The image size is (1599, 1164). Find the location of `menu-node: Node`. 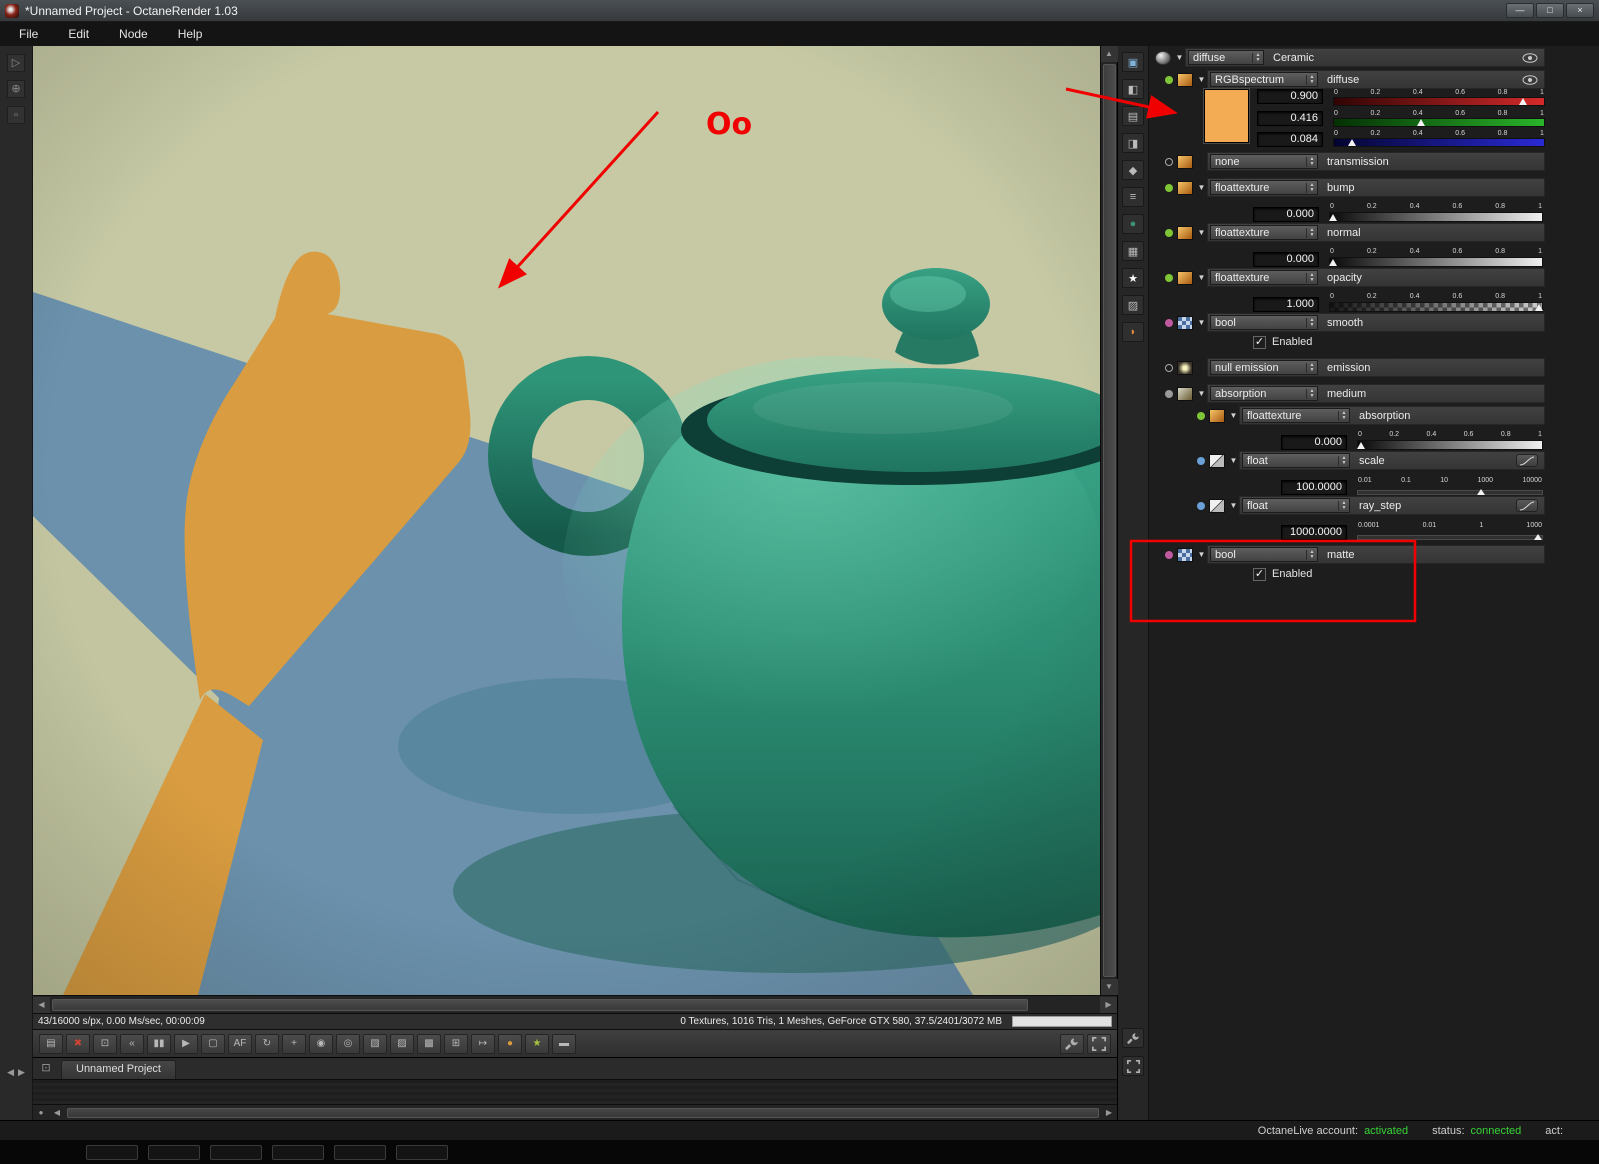

menu-node: Node is located at coordinates (133, 34).